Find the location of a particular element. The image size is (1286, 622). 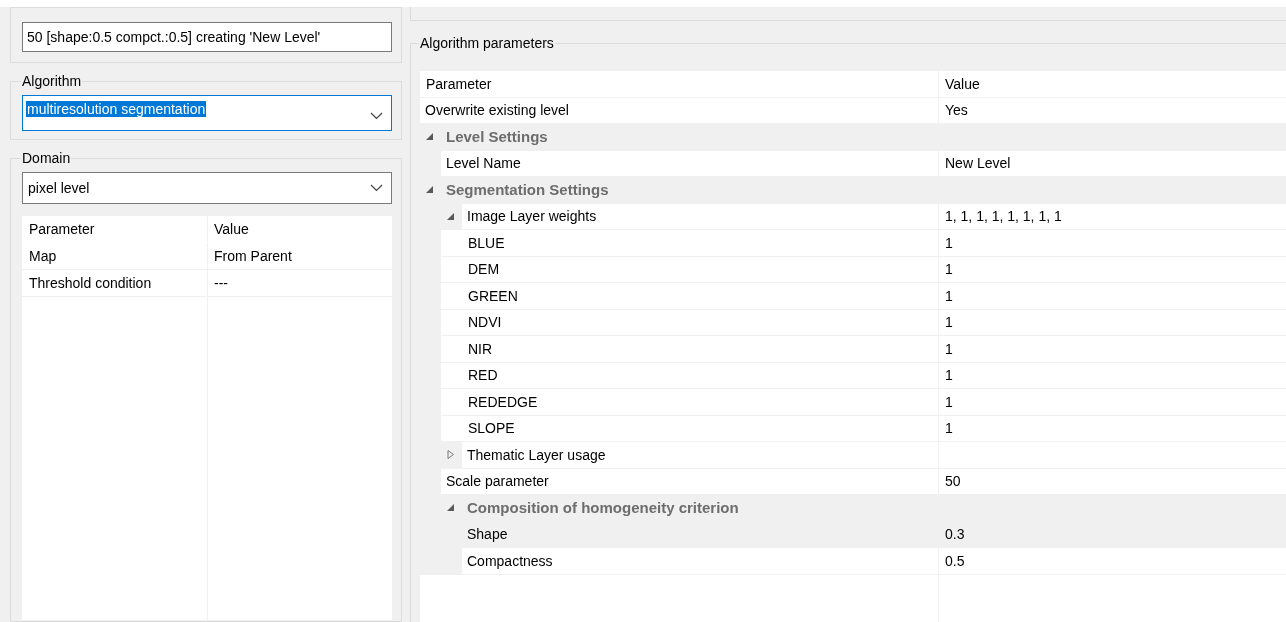

property-name: GREEN is located at coordinates (493, 296).